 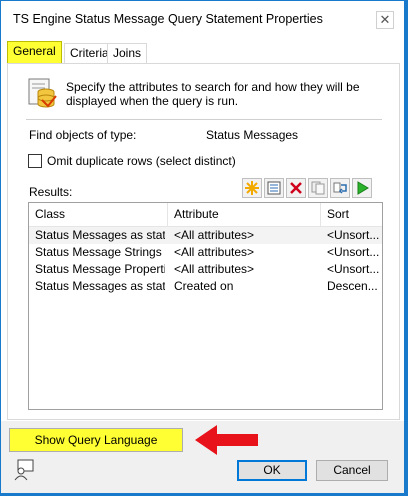 What do you see at coordinates (193, 214) in the screenshot?
I see `column-header-attribute: Attribute` at bounding box center [193, 214].